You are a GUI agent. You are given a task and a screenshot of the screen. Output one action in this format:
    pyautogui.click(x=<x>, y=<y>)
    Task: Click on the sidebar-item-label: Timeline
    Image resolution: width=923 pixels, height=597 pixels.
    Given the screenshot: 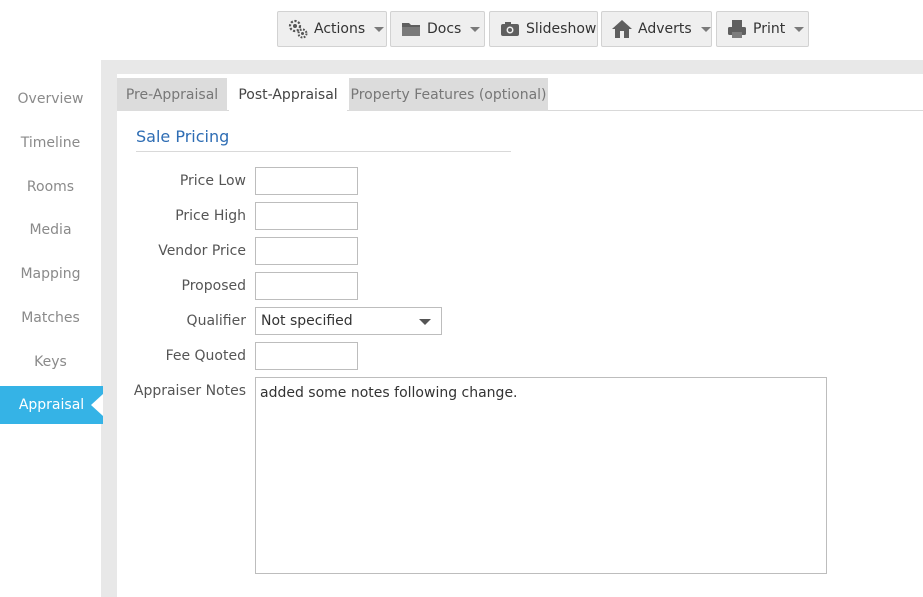 What is the action you would take?
    pyautogui.click(x=50, y=143)
    